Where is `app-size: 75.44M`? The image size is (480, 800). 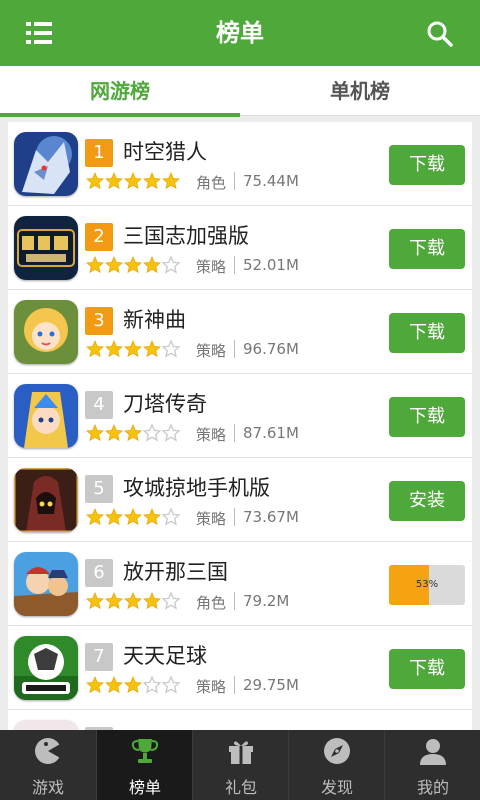 app-size: 75.44M is located at coordinates (271, 181).